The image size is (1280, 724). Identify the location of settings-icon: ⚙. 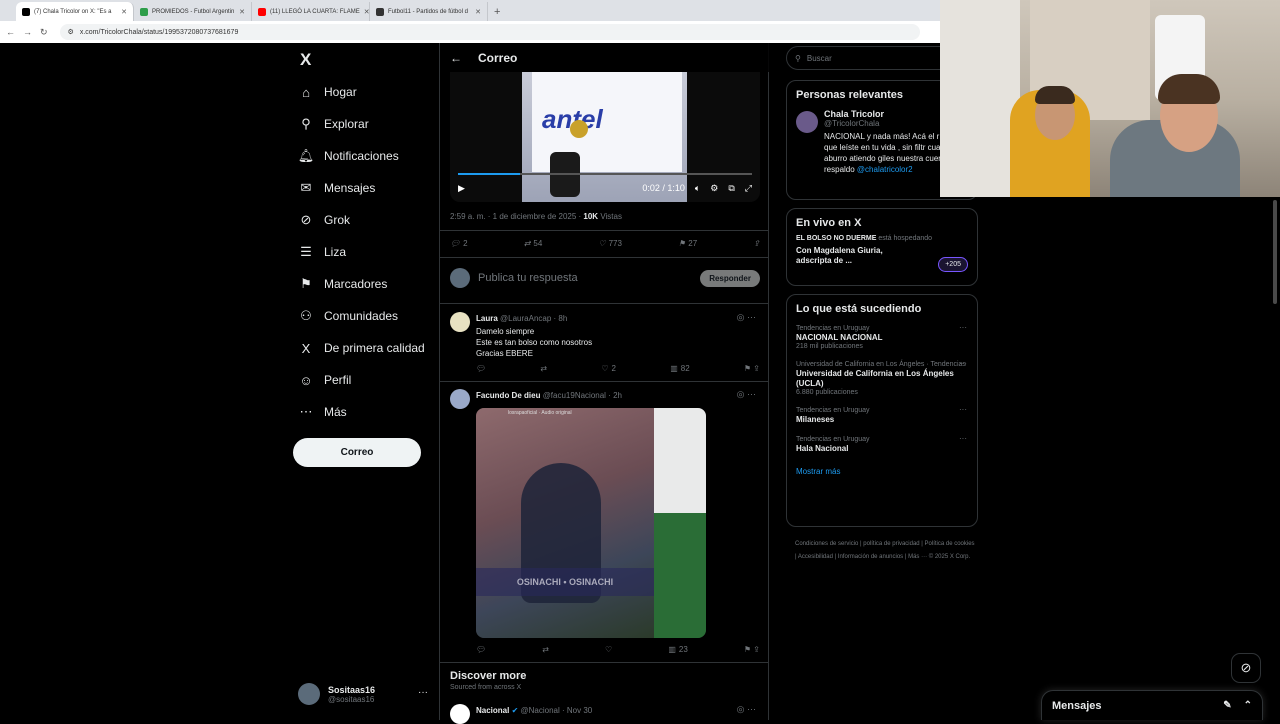
(714, 188).